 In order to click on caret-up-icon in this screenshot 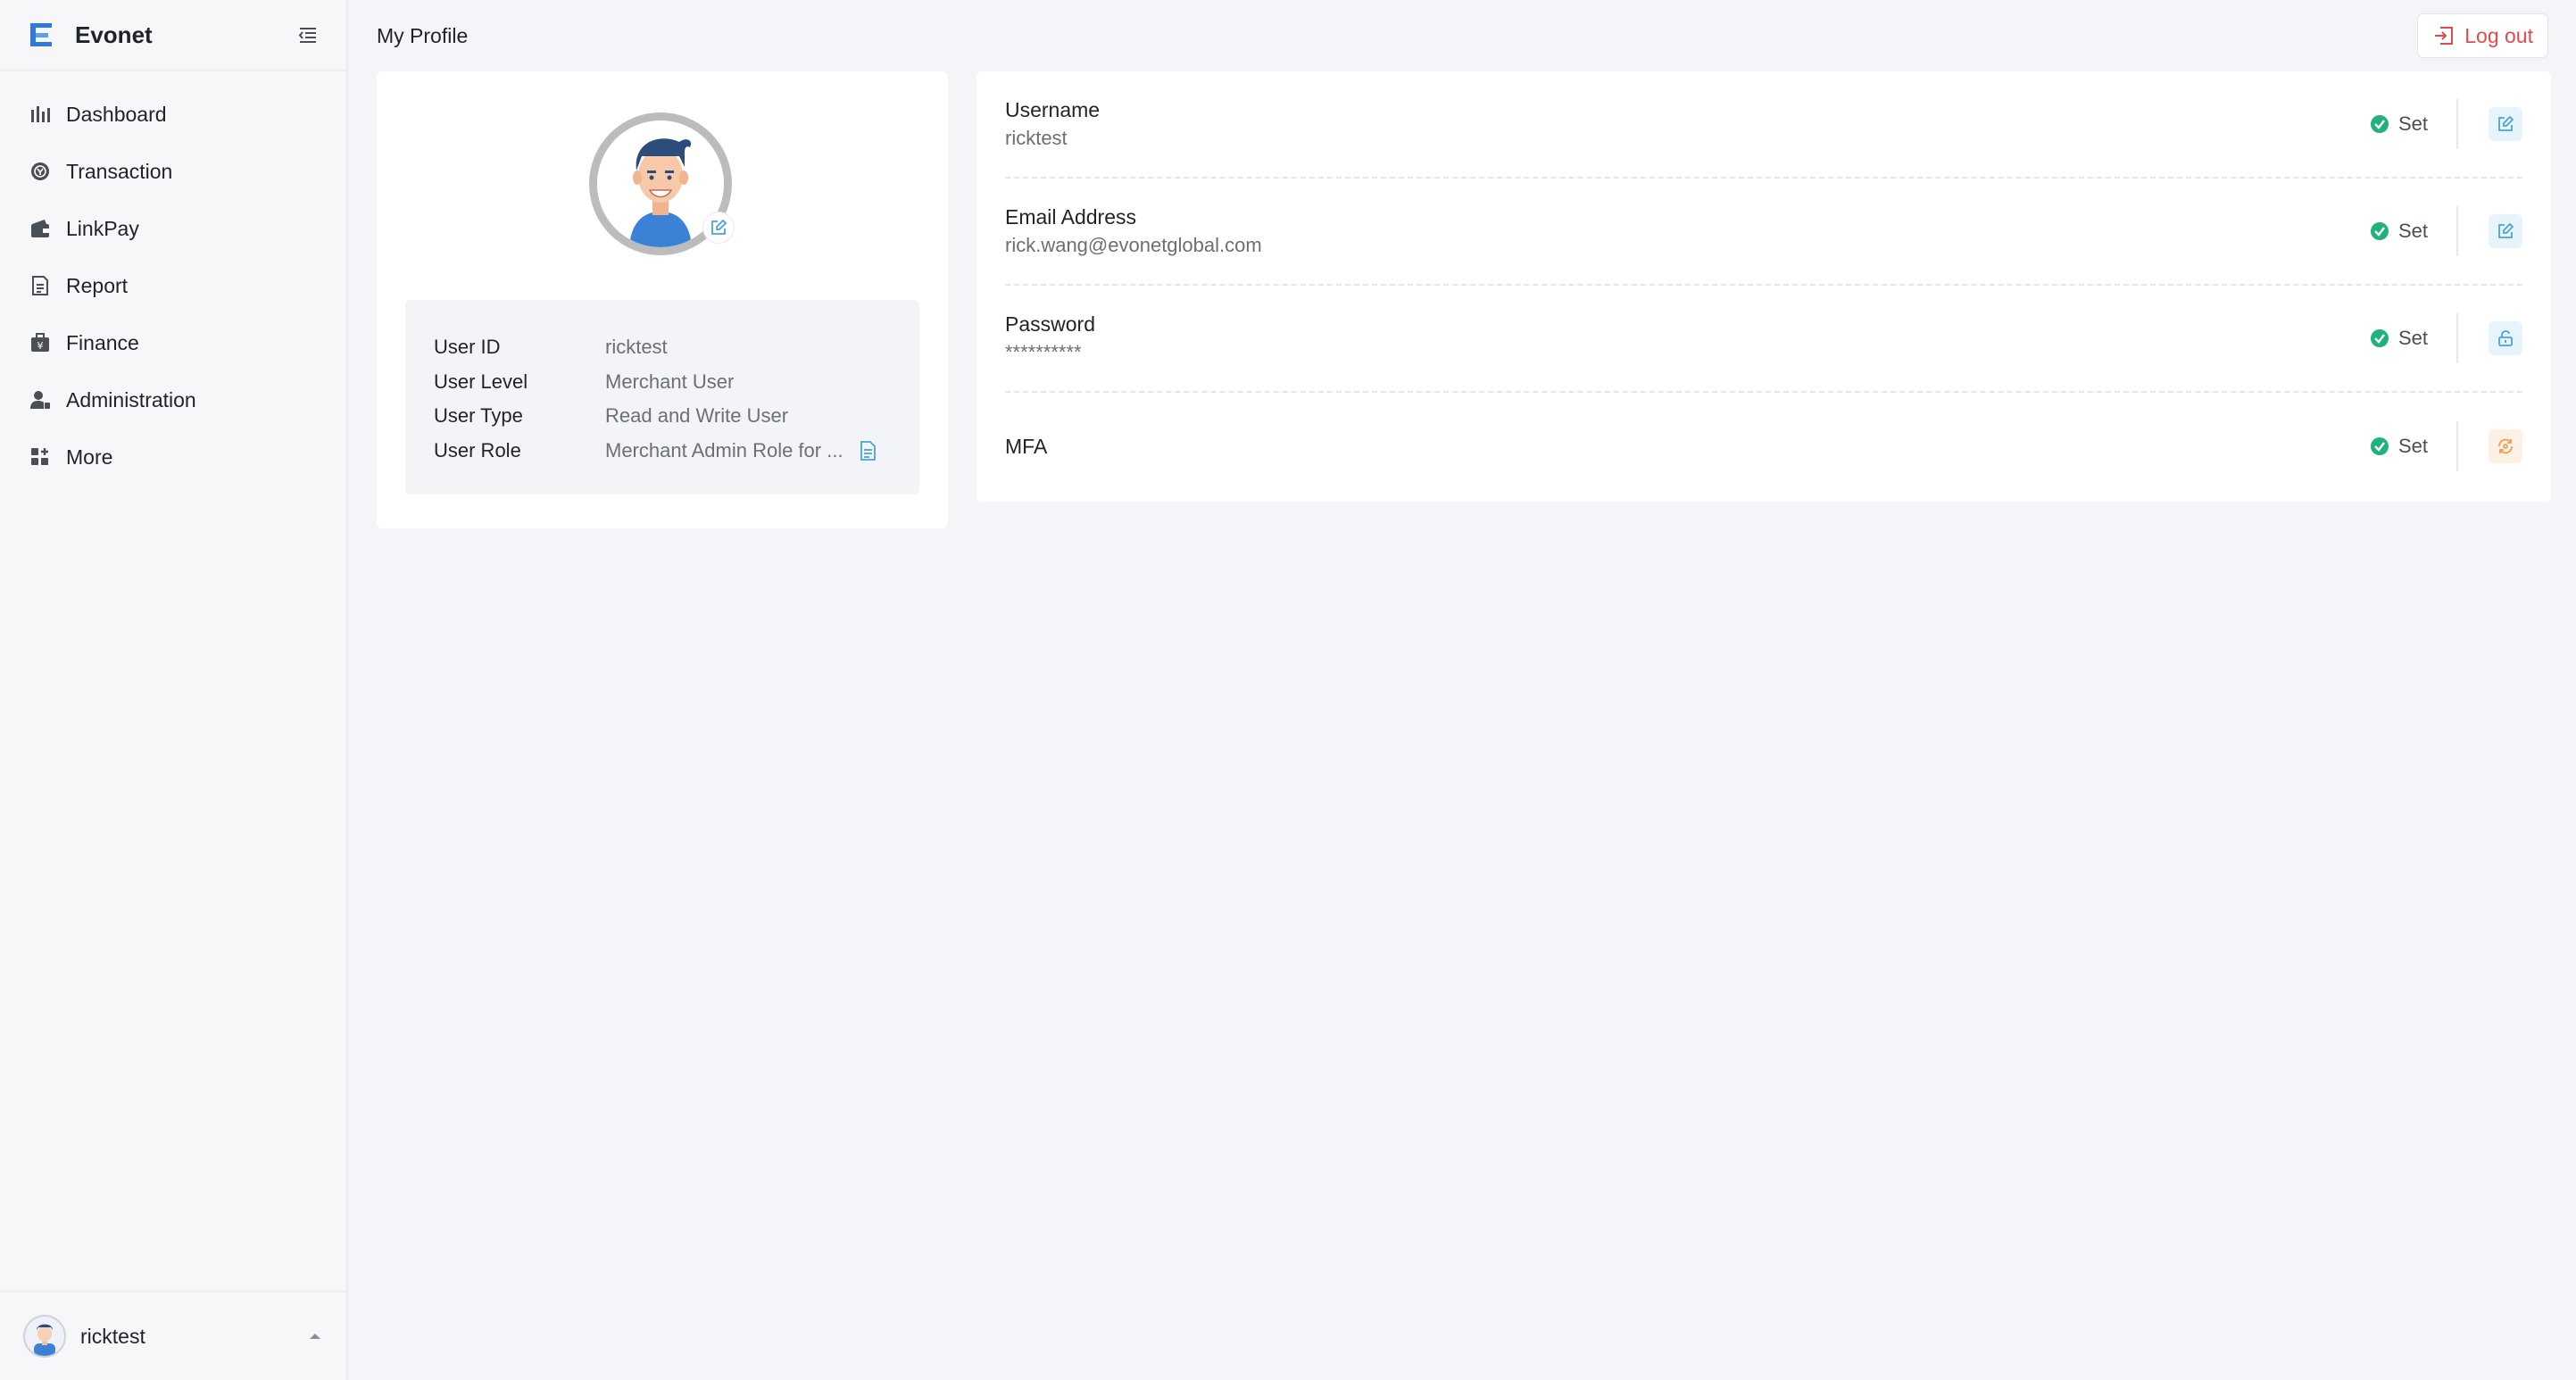, I will do `click(315, 1336)`.